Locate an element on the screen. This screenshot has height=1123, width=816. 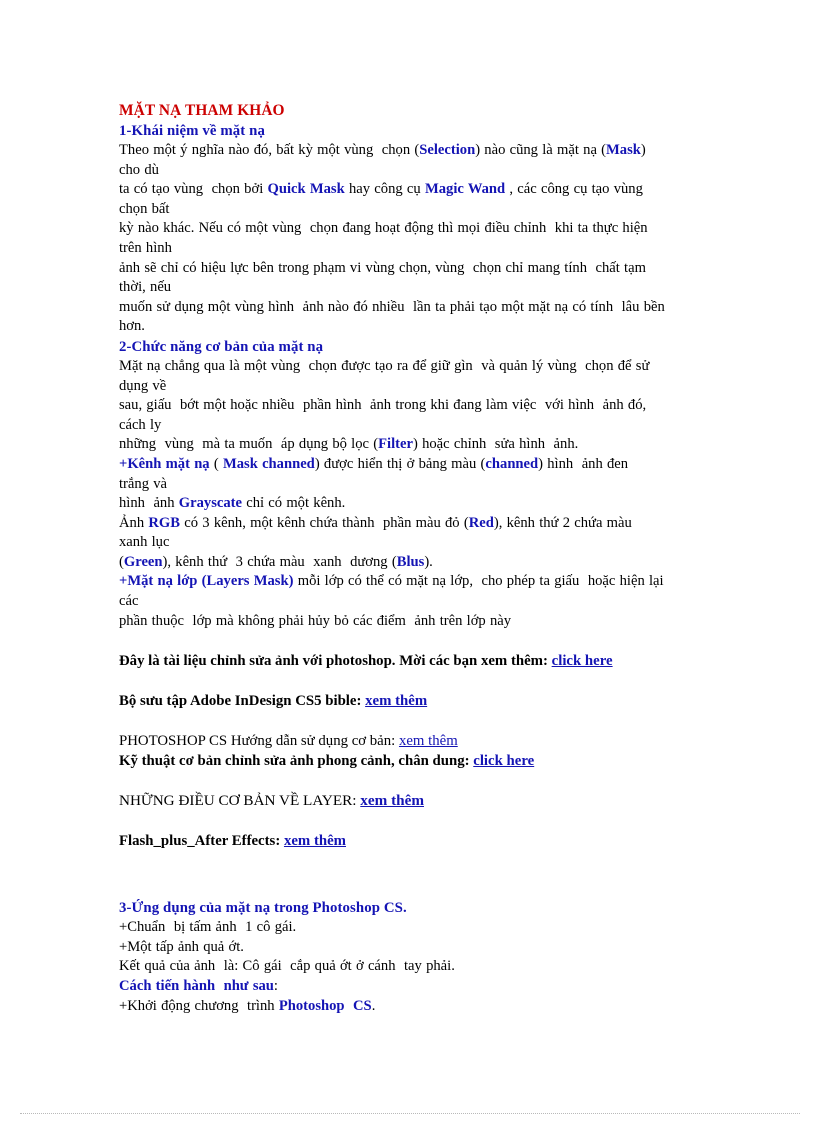
term-filter: Filter is located at coordinates (395, 444).